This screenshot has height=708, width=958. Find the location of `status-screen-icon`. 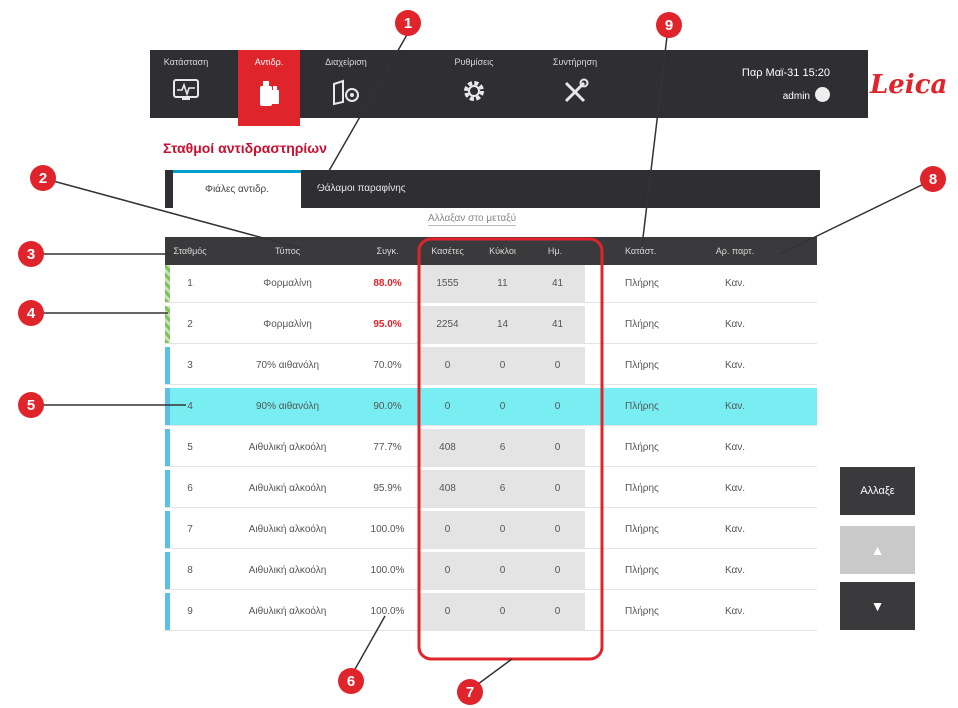

status-screen-icon is located at coordinates (186, 89).